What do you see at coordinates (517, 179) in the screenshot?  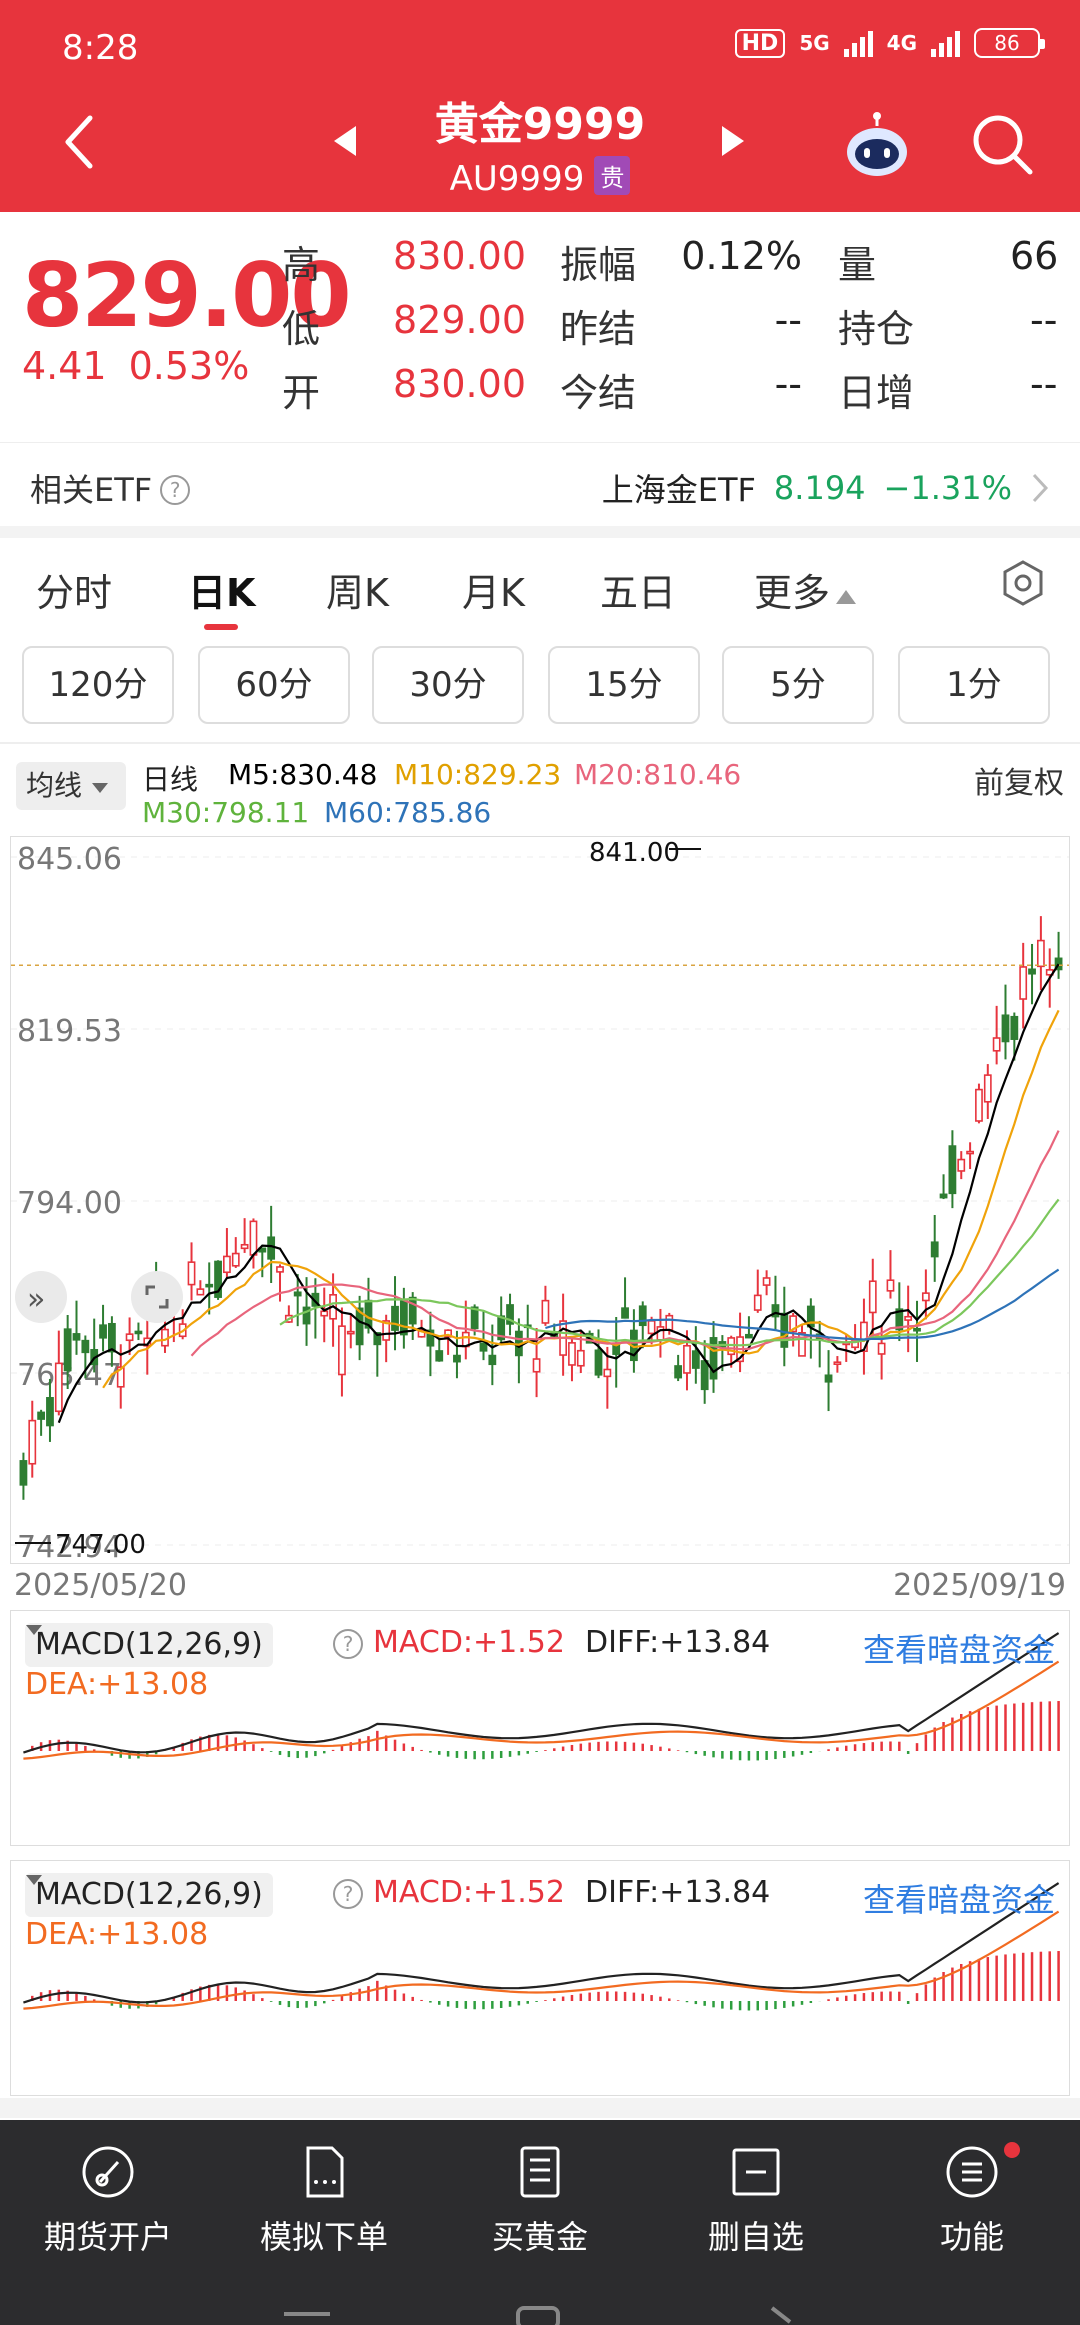 I see `code-text: AU9999` at bounding box center [517, 179].